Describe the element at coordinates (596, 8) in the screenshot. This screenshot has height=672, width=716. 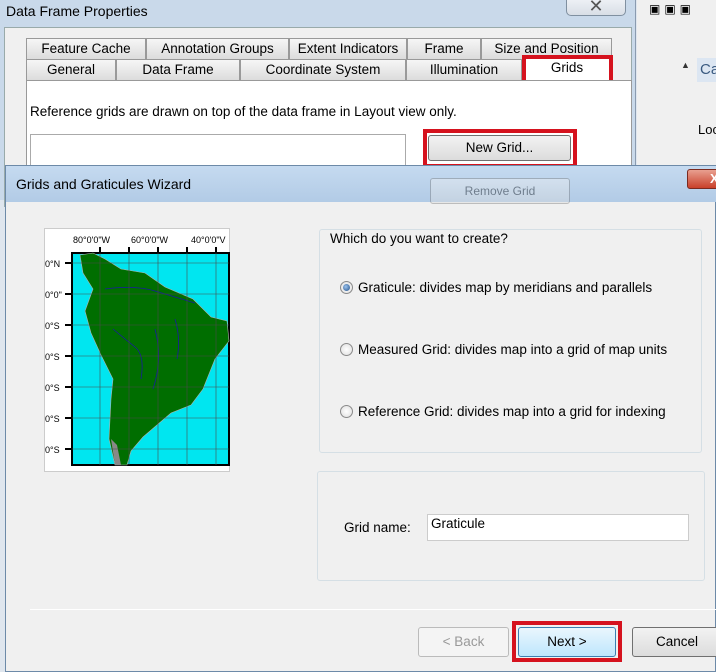
I see `close-button: ✕` at that location.